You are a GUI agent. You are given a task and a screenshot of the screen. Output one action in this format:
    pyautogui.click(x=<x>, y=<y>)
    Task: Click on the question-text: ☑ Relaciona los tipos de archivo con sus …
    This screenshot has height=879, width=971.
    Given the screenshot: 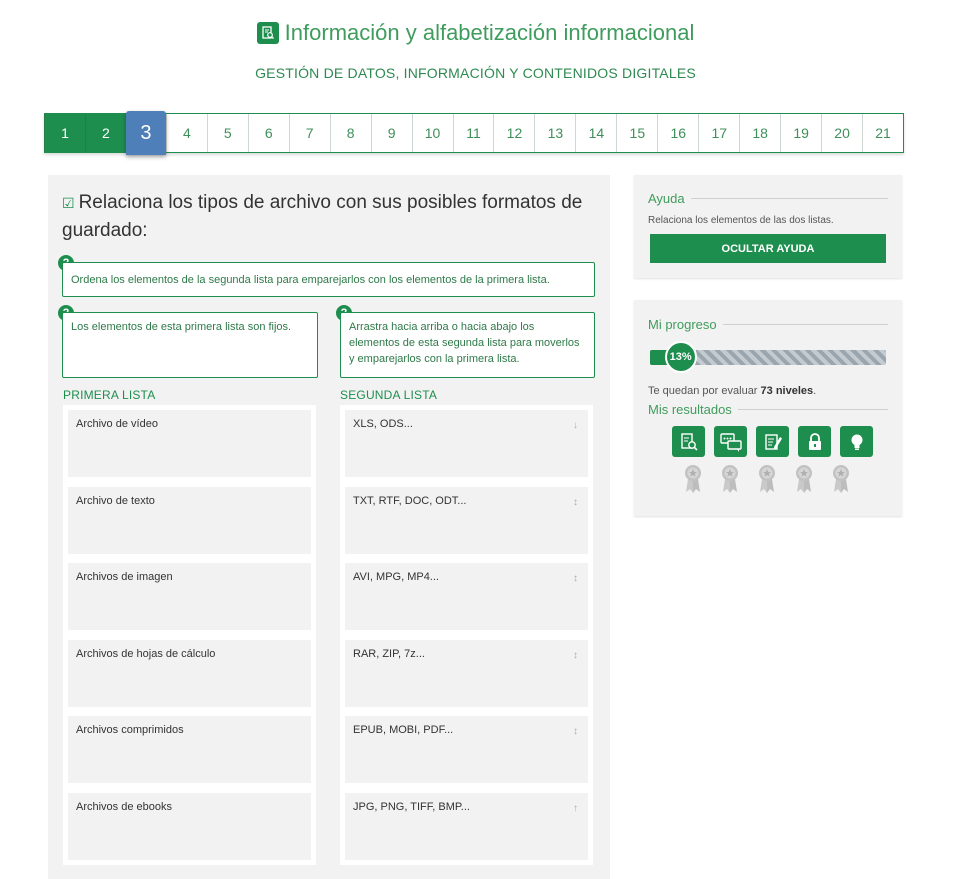 What is the action you would take?
    pyautogui.click(x=322, y=216)
    